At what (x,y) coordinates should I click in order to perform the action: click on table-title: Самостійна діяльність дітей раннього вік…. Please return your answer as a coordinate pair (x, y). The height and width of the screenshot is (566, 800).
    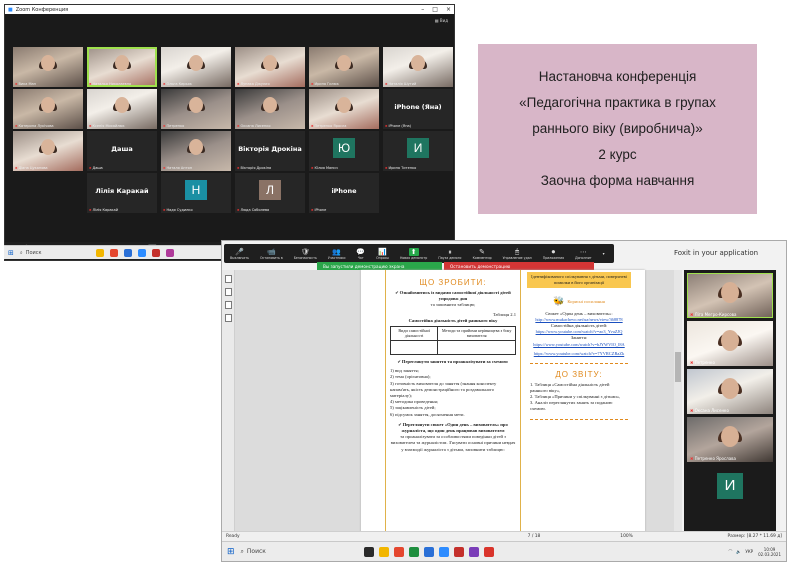
    Looking at the image, I should click on (453, 320).